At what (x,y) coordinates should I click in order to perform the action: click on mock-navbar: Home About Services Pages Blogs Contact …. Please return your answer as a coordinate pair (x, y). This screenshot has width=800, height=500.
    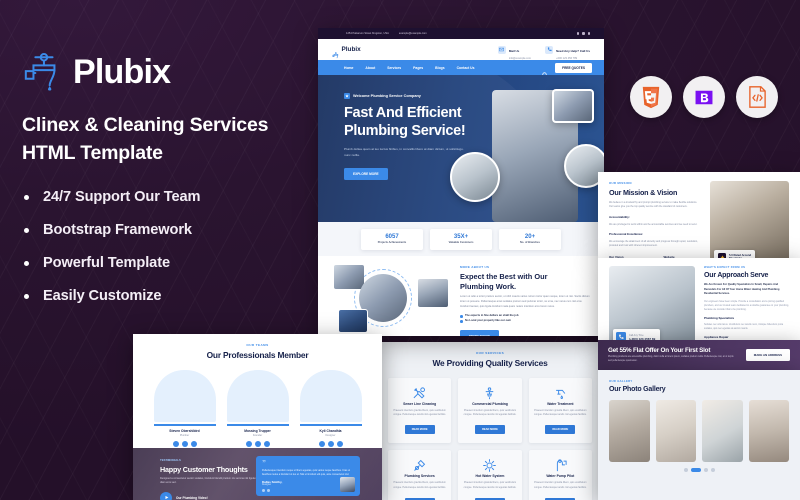
    Looking at the image, I should click on (461, 69).